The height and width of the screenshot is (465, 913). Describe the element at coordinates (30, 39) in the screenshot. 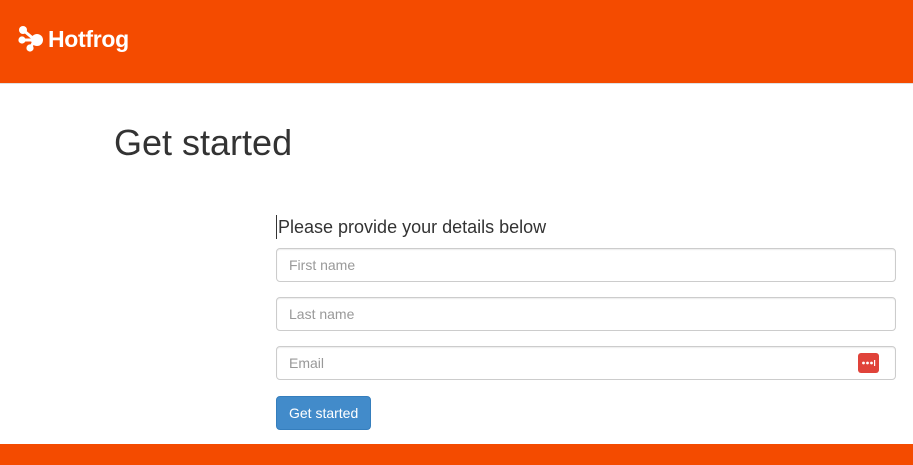

I see `frog-paw-icon` at that location.